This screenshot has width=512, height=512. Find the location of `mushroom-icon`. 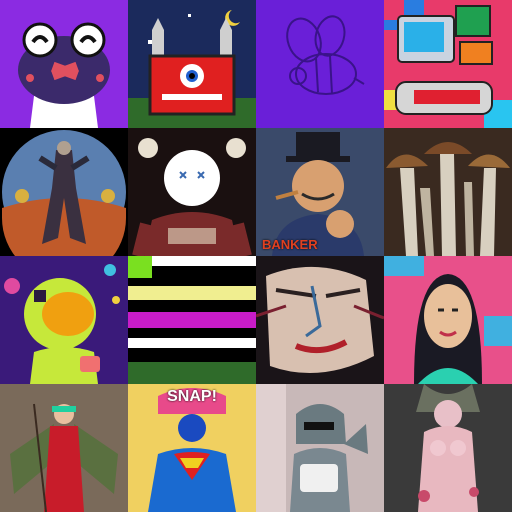

mushroom-icon is located at coordinates (448, 192).